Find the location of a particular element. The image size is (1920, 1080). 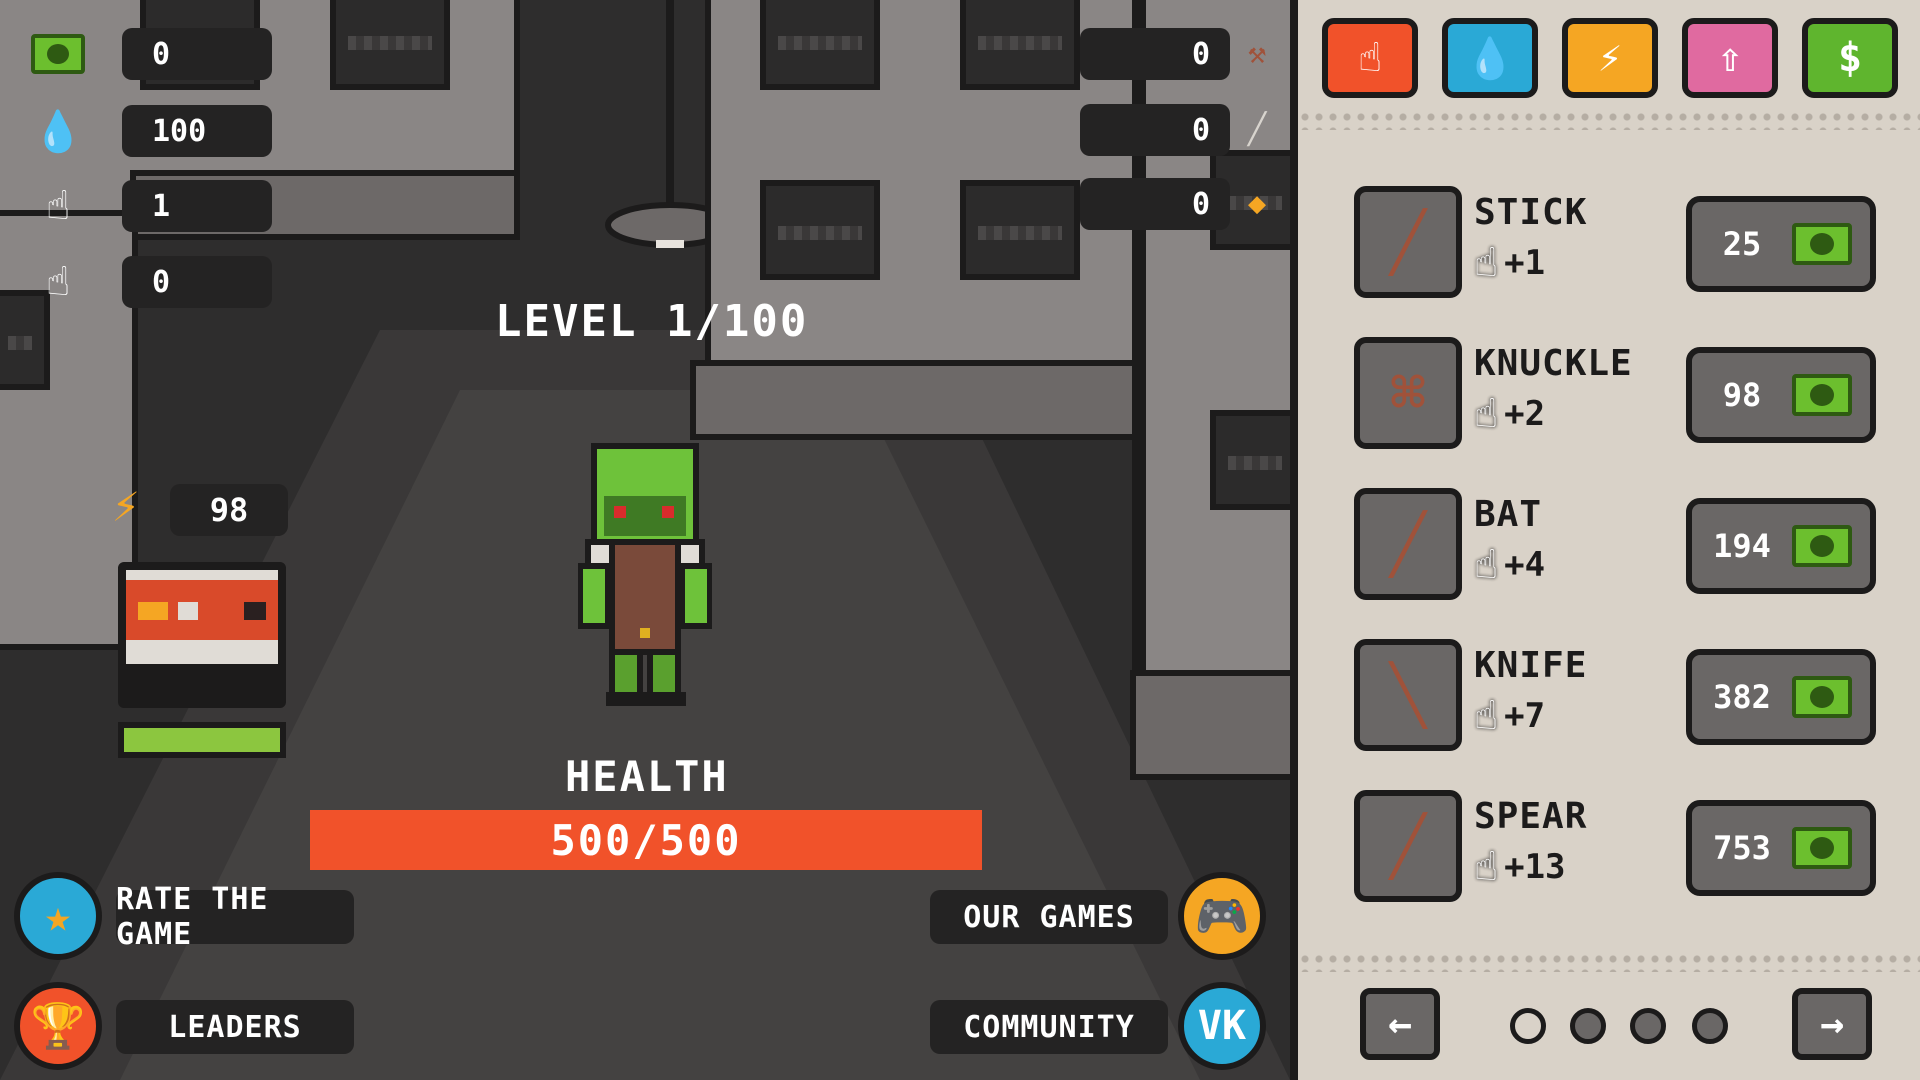

next-page-button: → is located at coordinates (1832, 1024).